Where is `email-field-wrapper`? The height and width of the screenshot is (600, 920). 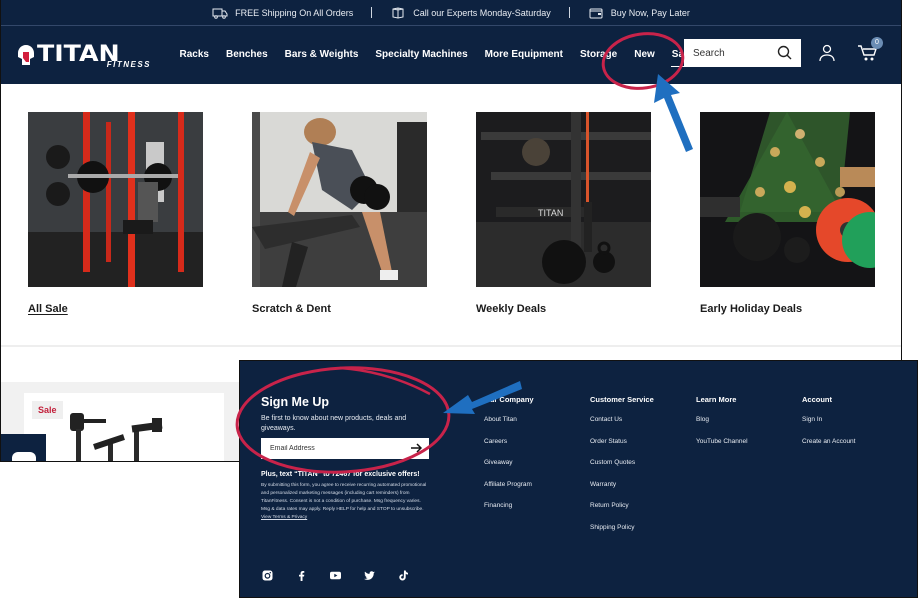 email-field-wrapper is located at coordinates (345, 448).